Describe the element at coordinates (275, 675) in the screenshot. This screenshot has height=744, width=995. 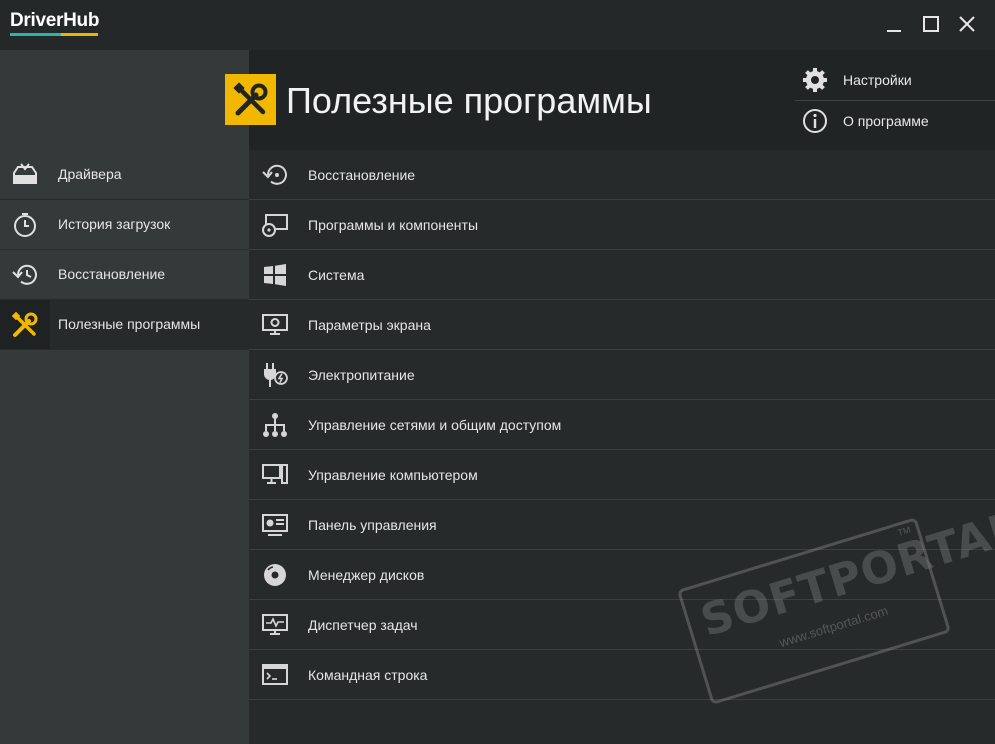
I see `command-prompt-icon` at that location.